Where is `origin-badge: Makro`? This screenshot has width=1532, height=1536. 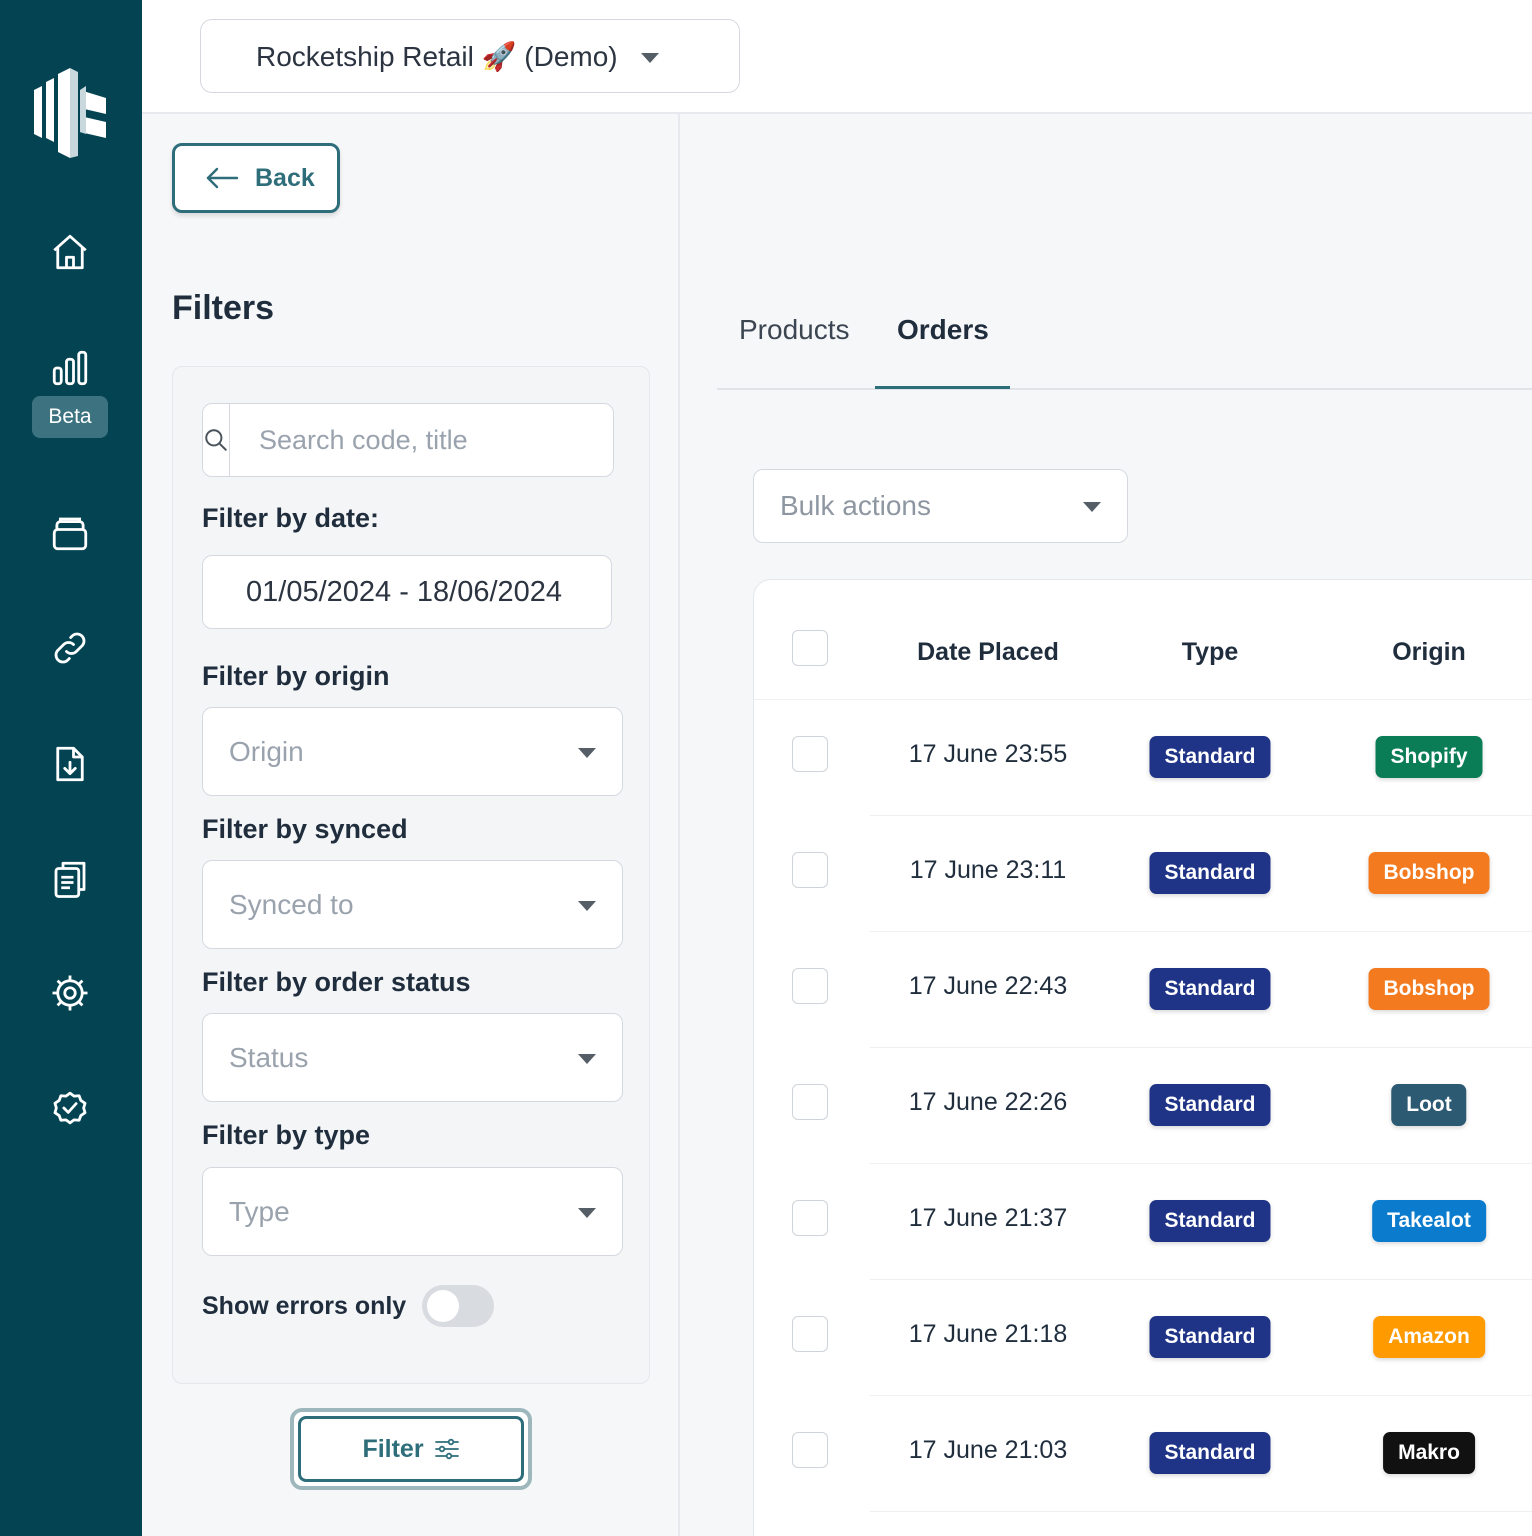 origin-badge: Makro is located at coordinates (1429, 1453).